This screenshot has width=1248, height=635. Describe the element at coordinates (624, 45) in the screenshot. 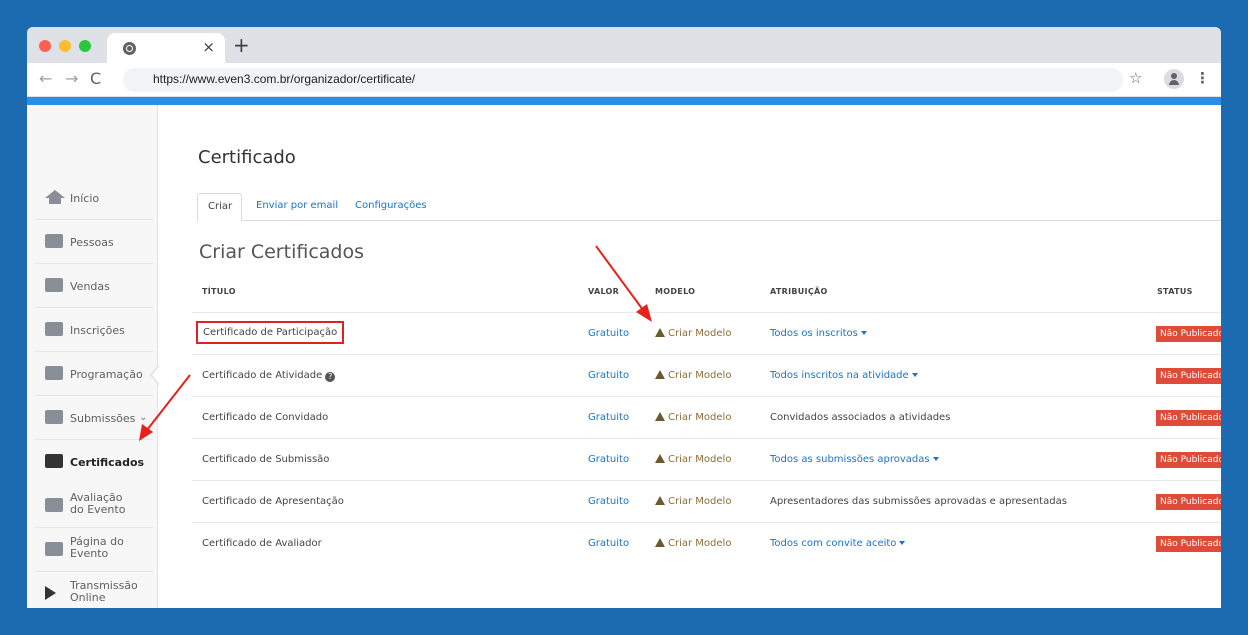

I see `tab-strip: × +` at that location.